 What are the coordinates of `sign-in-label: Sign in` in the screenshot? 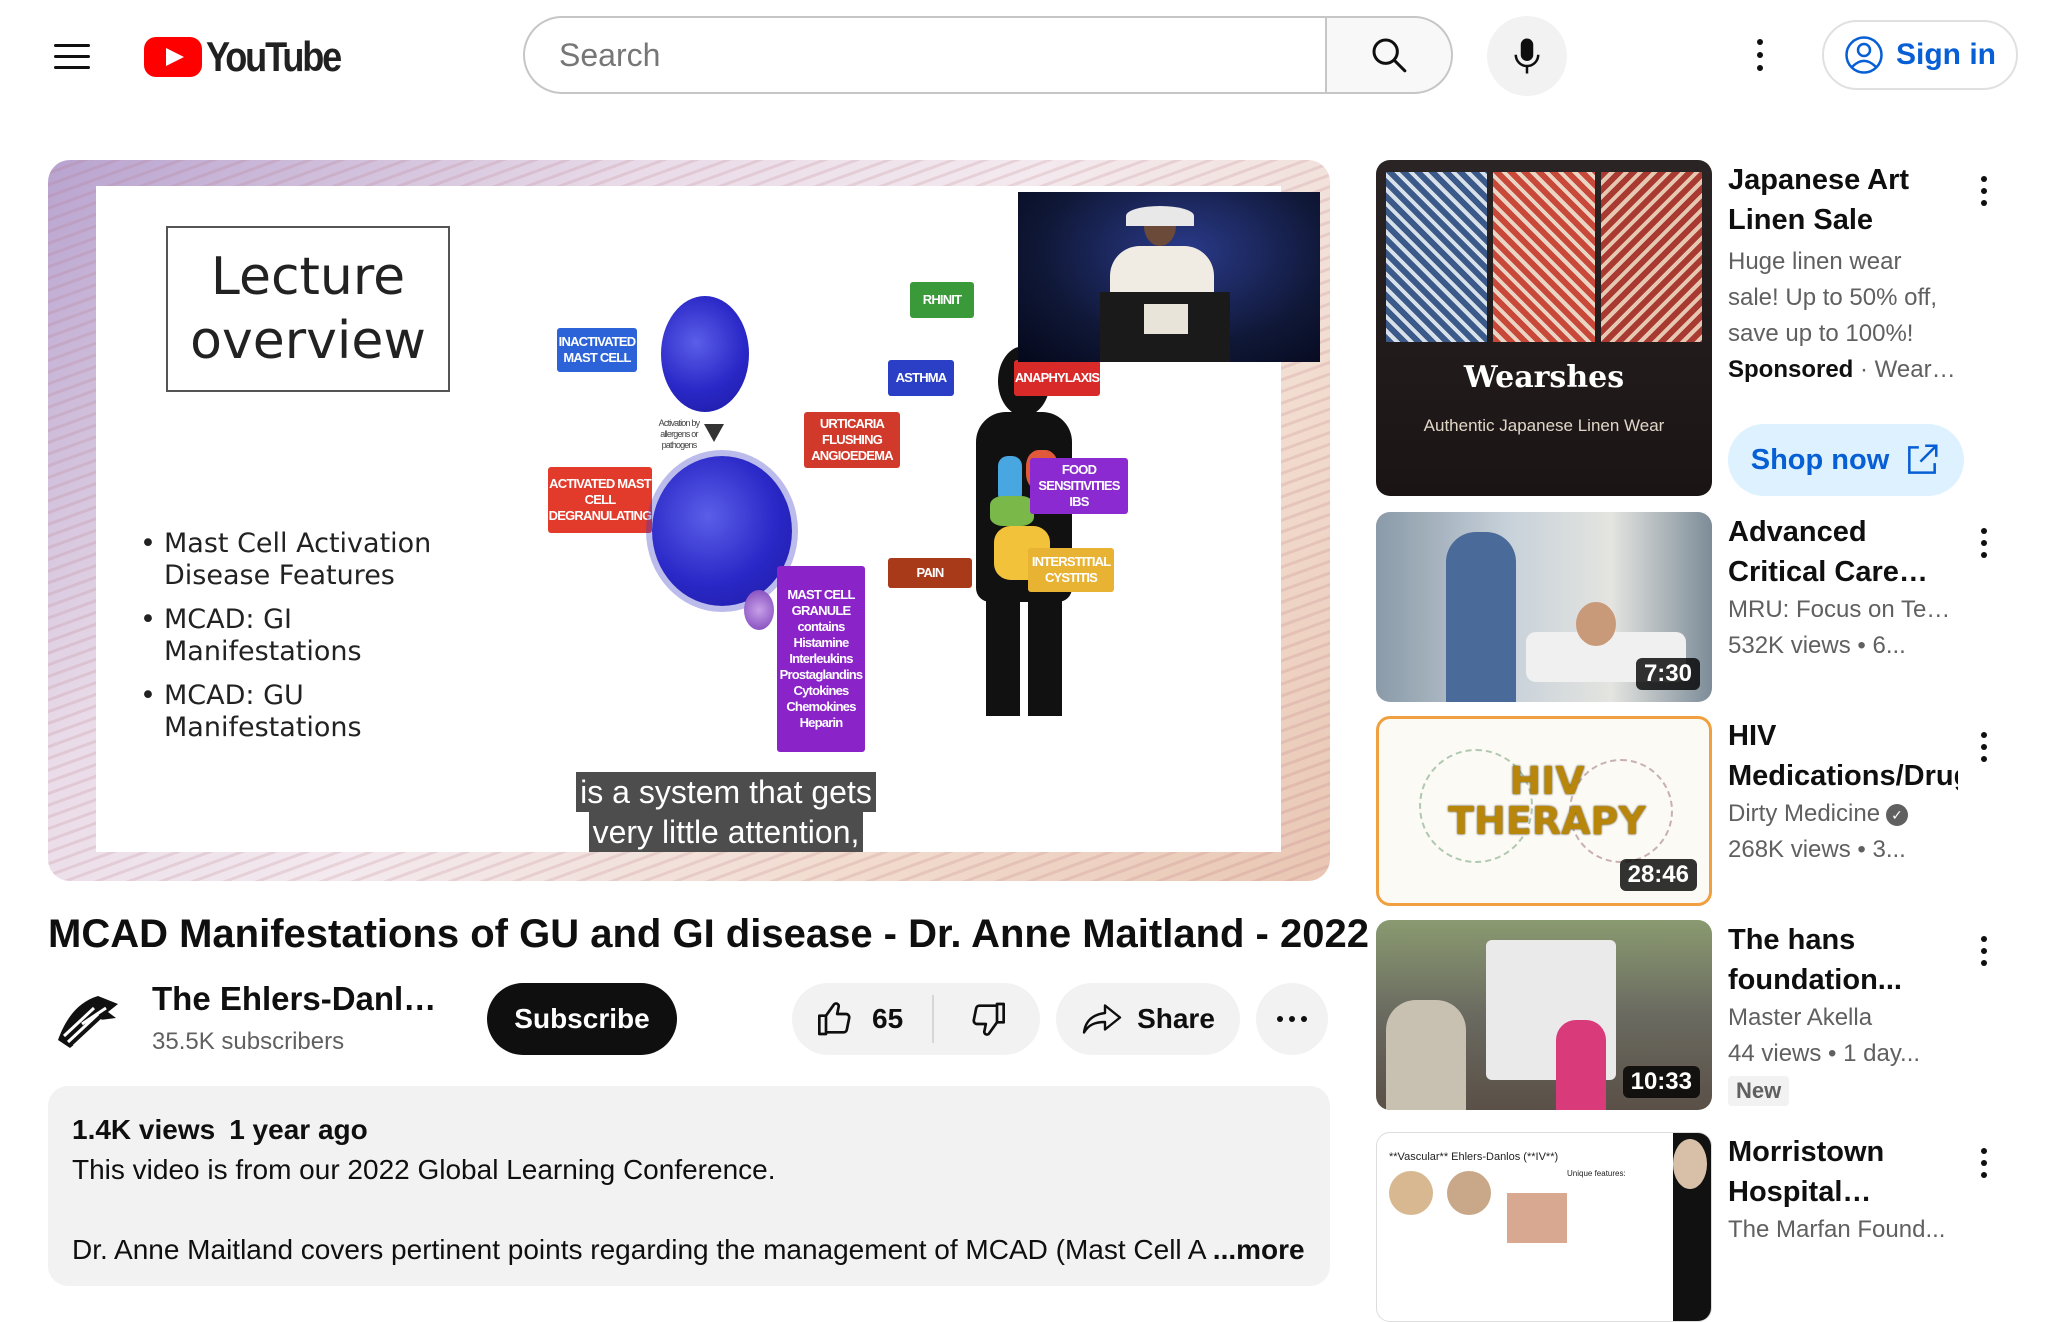 It's located at (1946, 54).